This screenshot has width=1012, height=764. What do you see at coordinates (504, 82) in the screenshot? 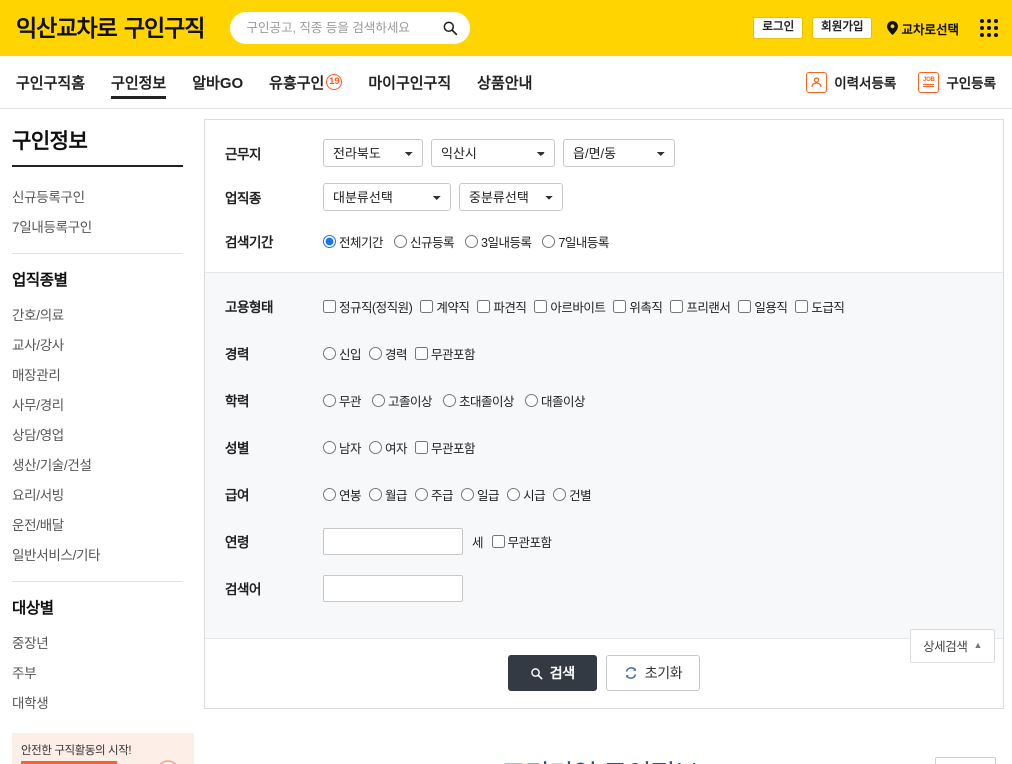
I see `nav-item-product-guide: 상품안내` at bounding box center [504, 82].